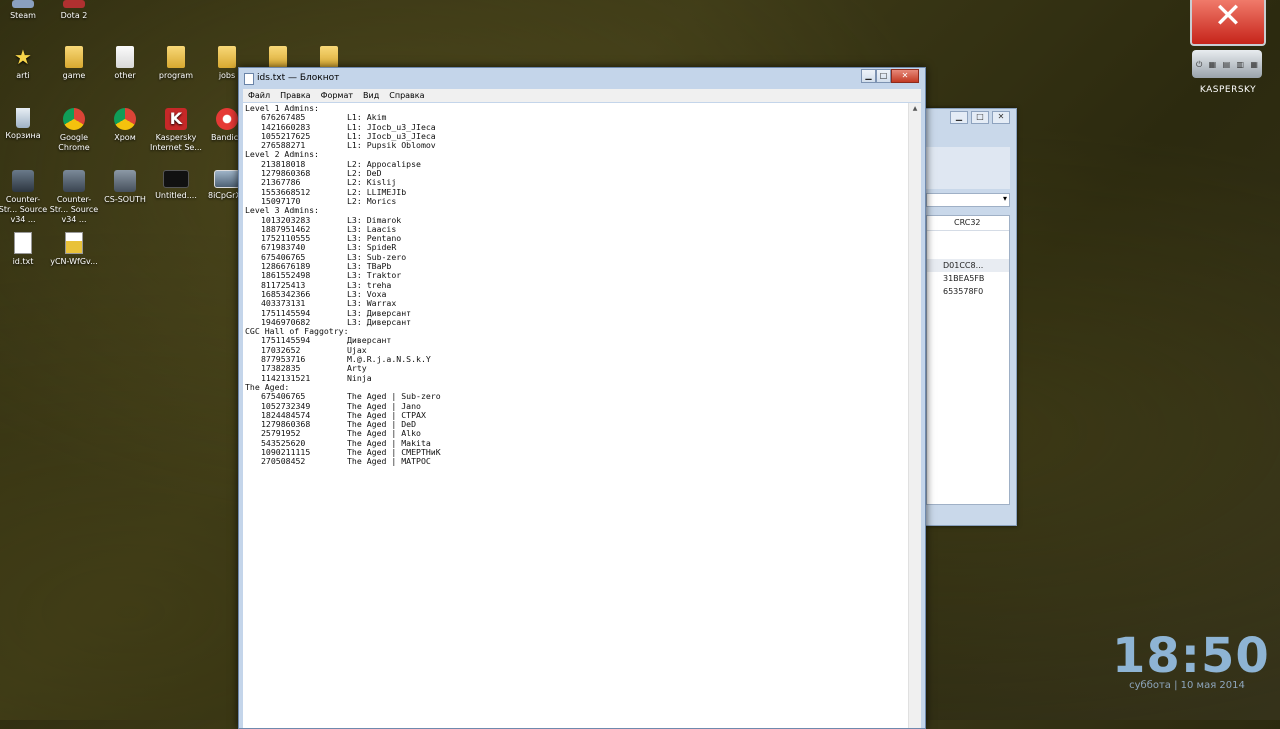 The image size is (1280, 729). I want to click on menu-file: Файл, so click(259, 95).